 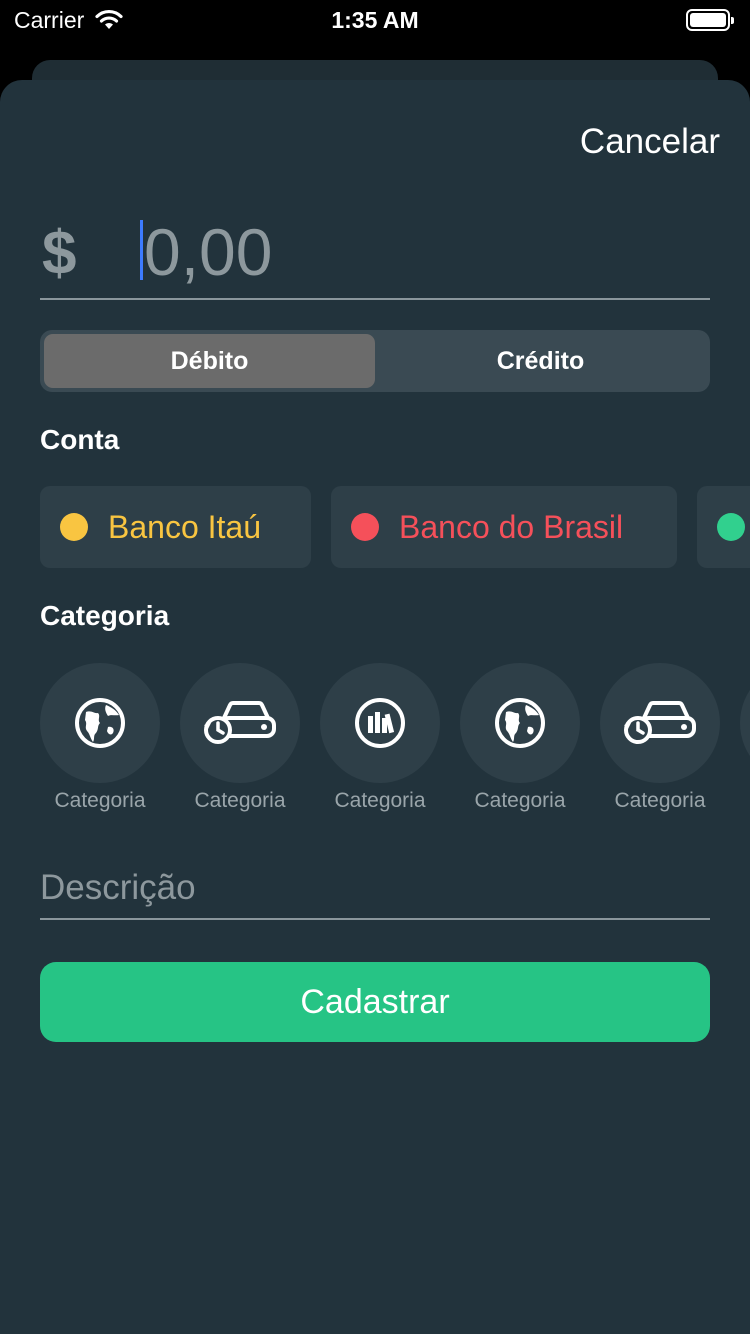 I want to click on carrier-label: Carrier, so click(x=49, y=19).